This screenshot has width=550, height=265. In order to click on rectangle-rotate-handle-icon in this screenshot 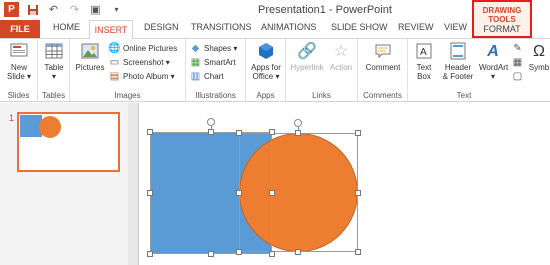, I will do `click(211, 122)`.